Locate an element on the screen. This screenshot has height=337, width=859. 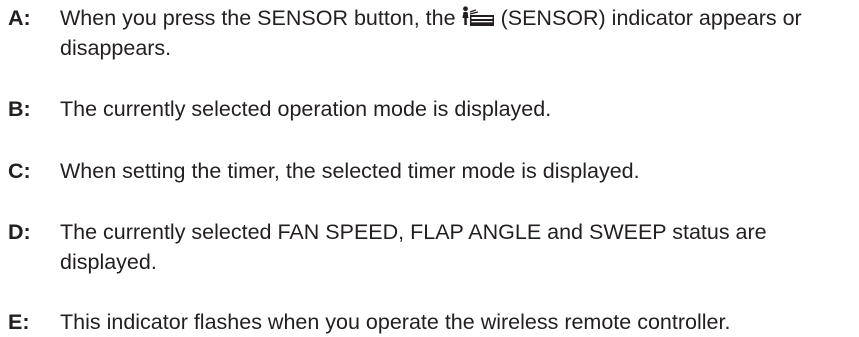
item-letter: B: is located at coordinates (19, 109).